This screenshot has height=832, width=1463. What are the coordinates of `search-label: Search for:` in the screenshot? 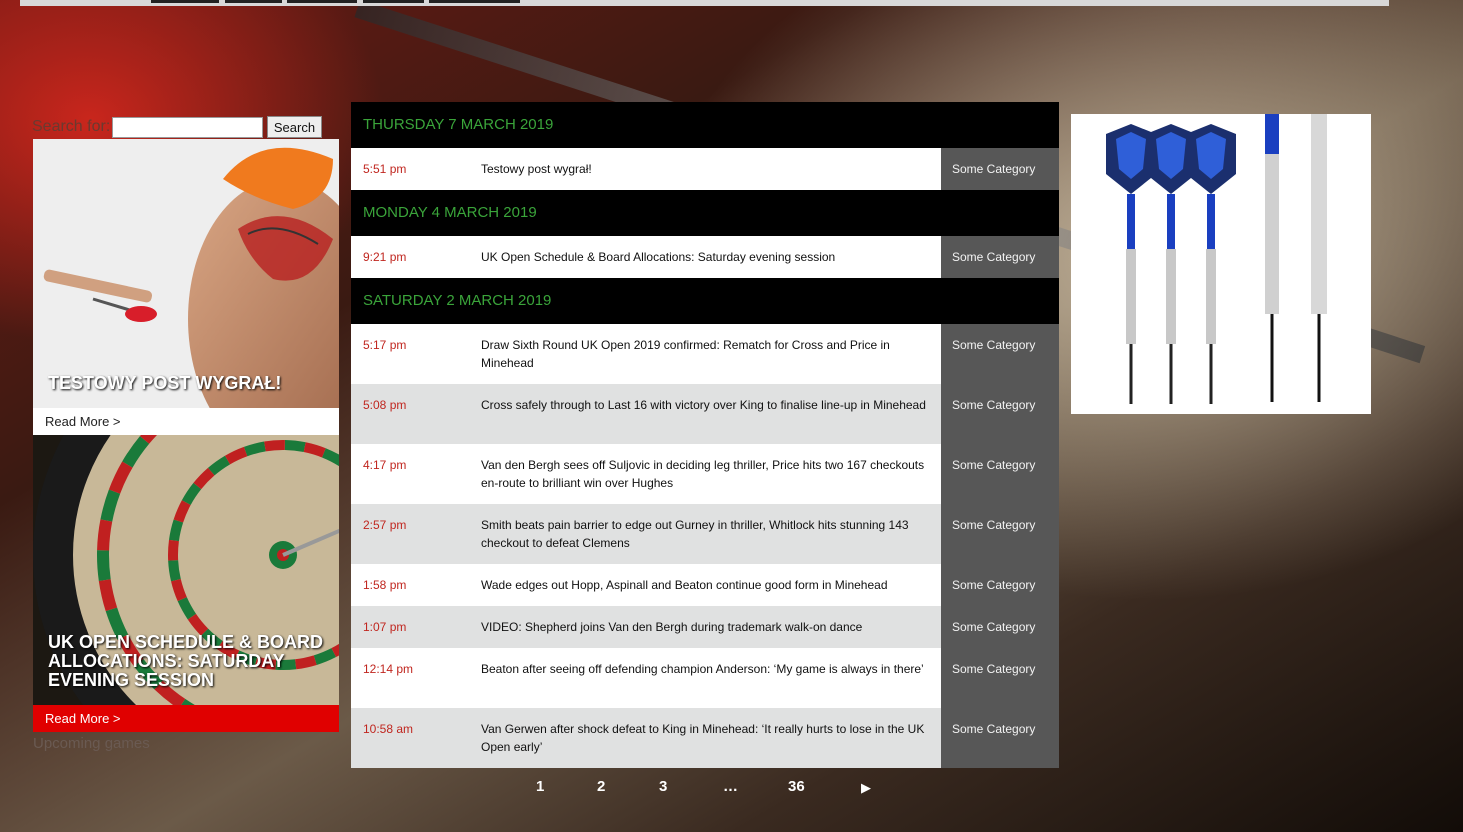 It's located at (71, 126).